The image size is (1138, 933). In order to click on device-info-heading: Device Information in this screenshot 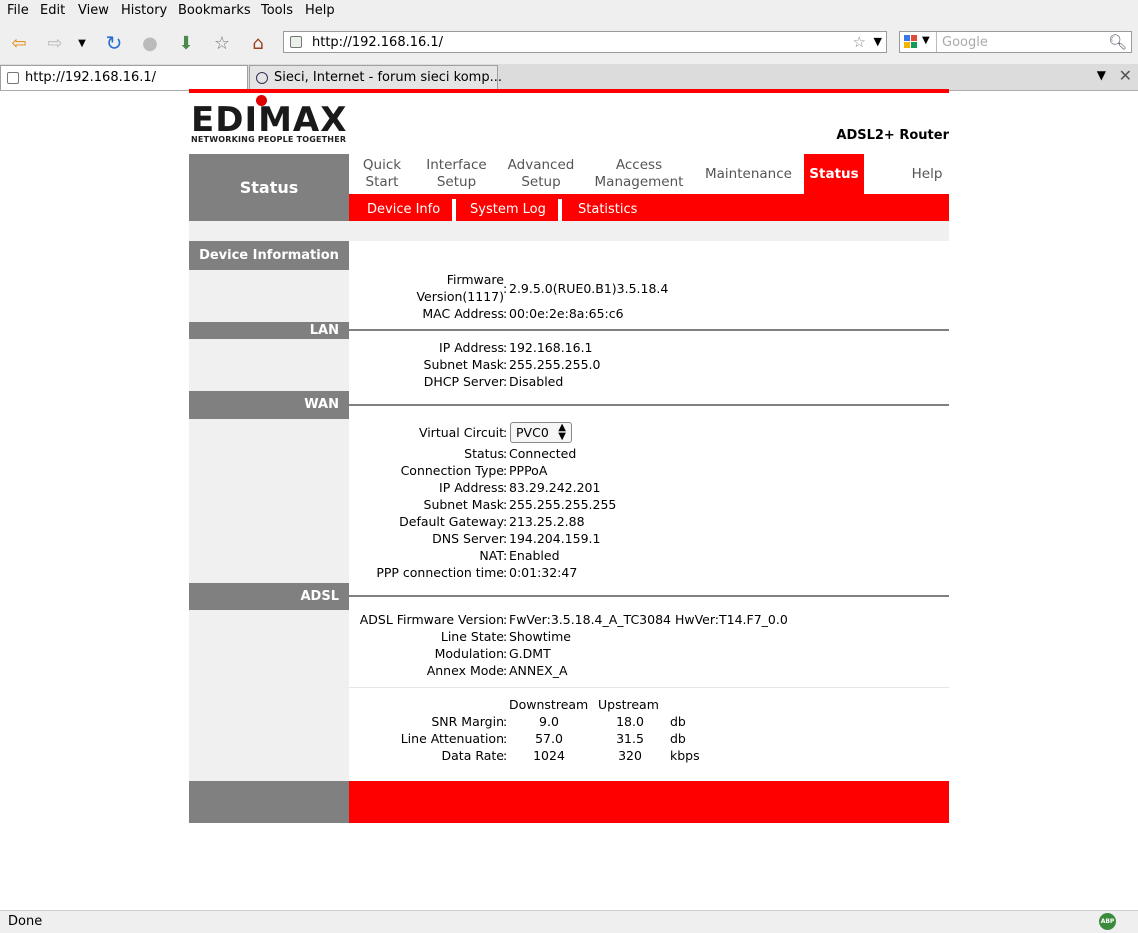, I will do `click(269, 255)`.